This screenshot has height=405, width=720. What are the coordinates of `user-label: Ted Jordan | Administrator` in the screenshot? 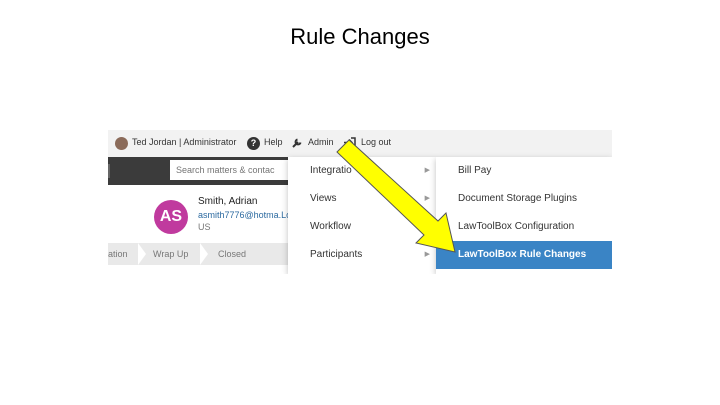 It's located at (184, 142).